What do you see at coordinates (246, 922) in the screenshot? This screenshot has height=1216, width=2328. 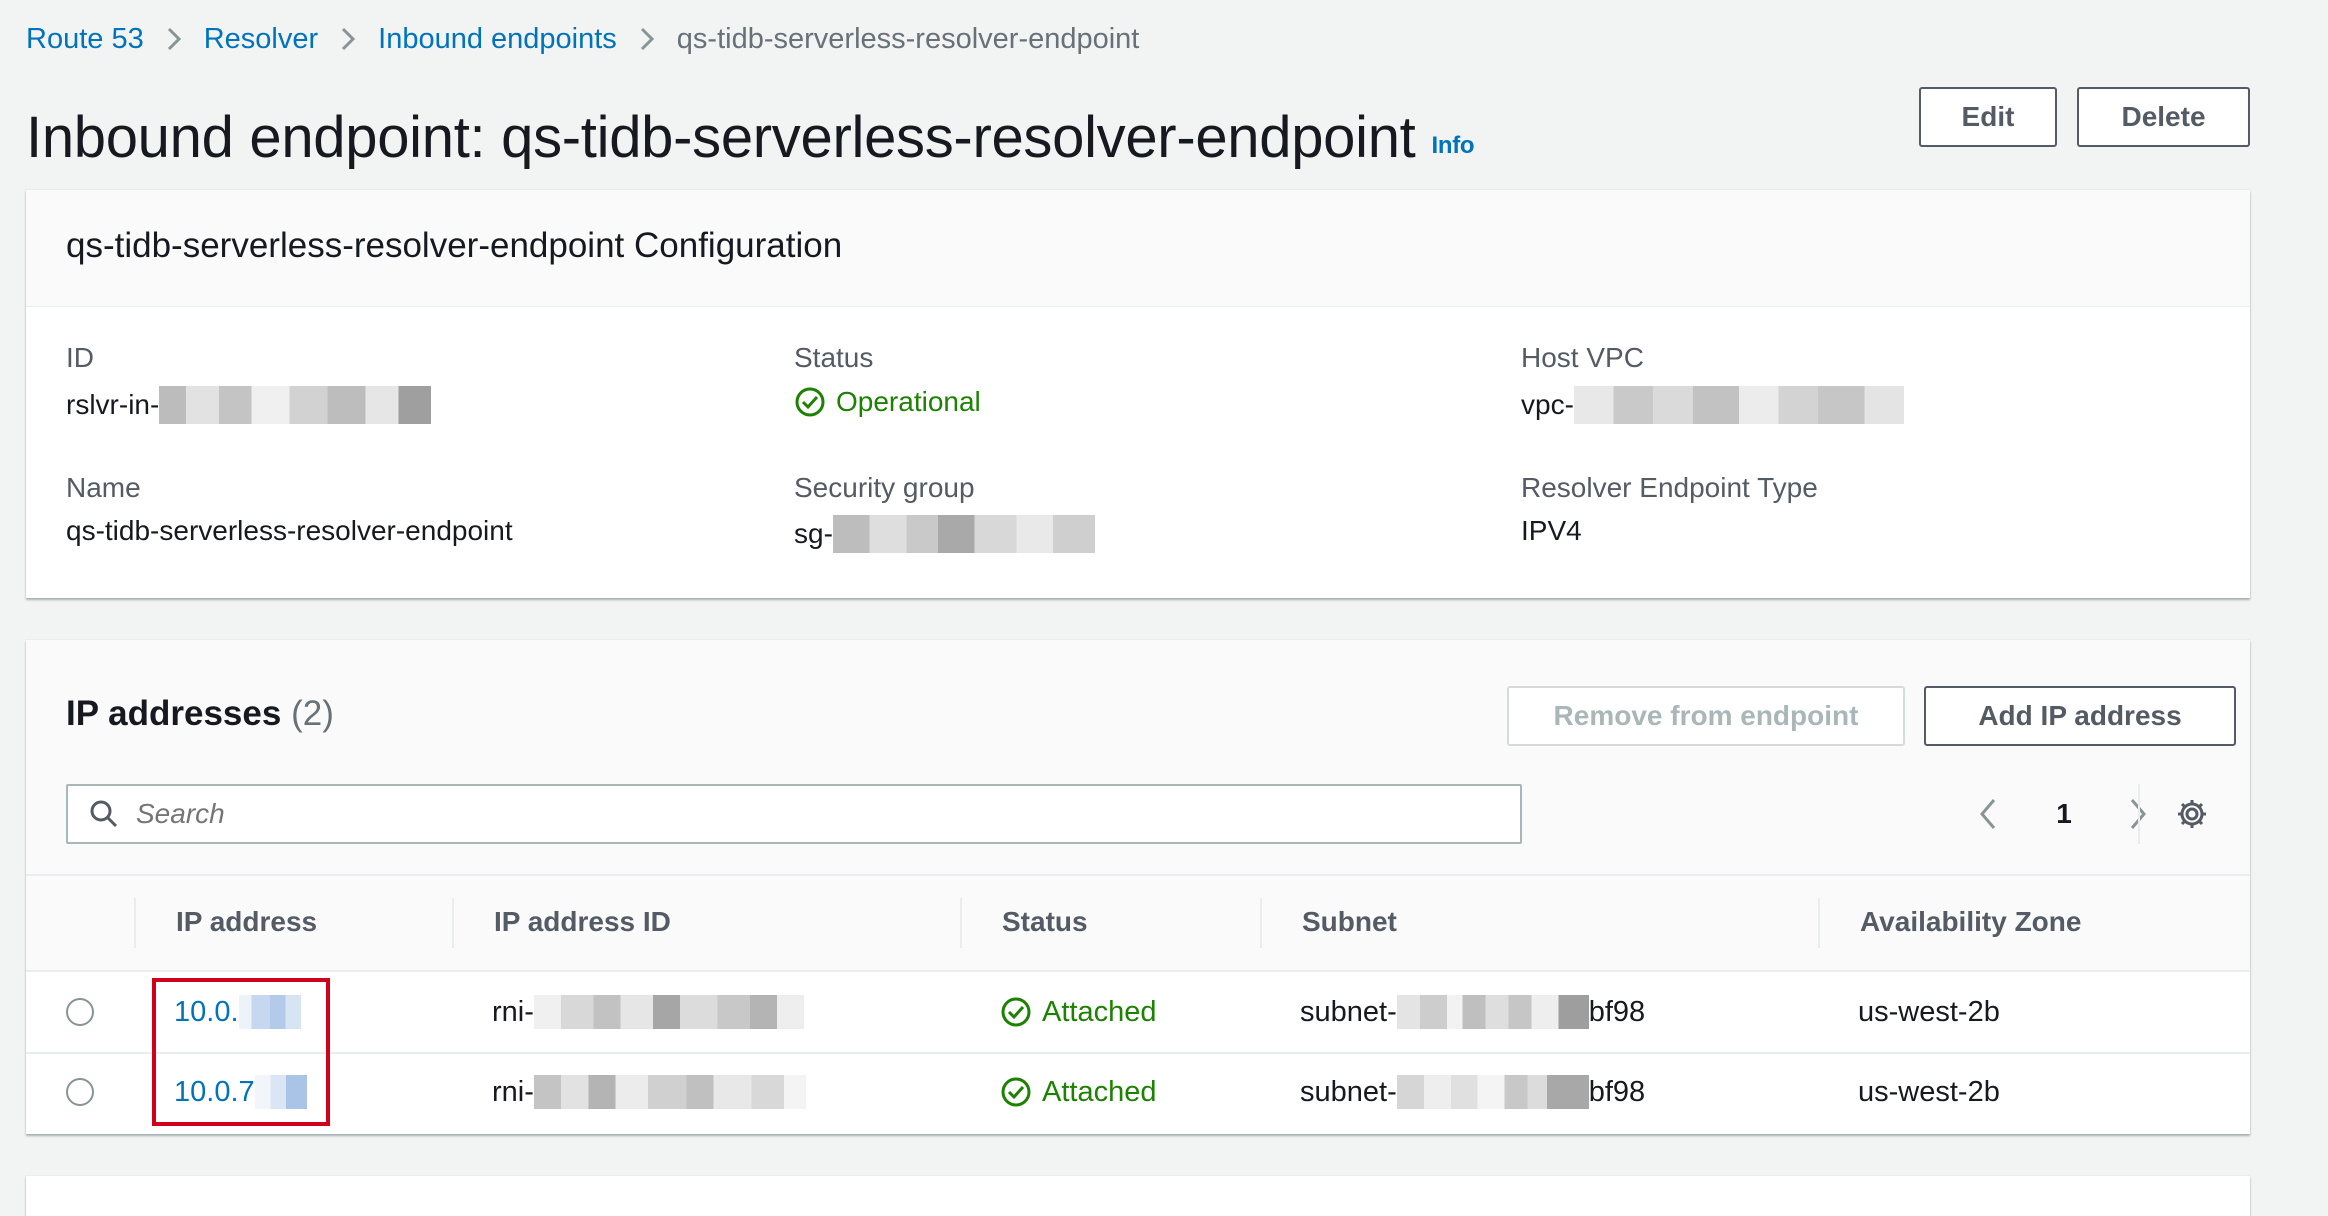 I see `column-header-ip-address: IP address` at bounding box center [246, 922].